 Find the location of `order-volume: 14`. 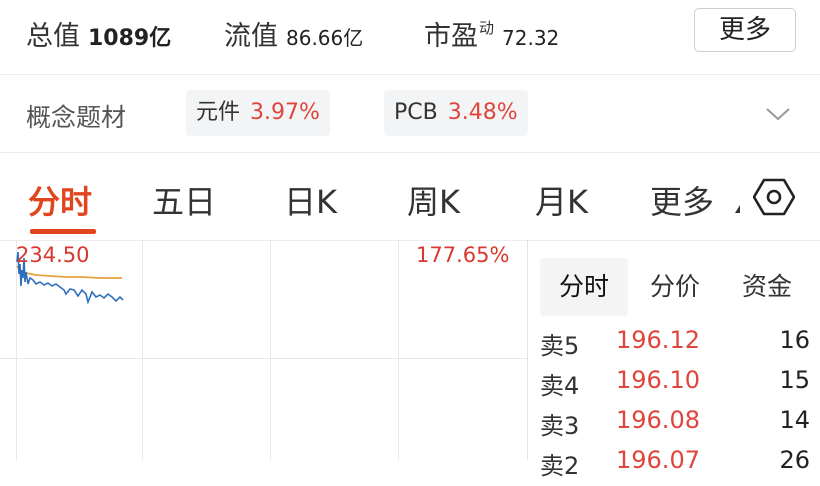

order-volume: 14 is located at coordinates (794, 420).